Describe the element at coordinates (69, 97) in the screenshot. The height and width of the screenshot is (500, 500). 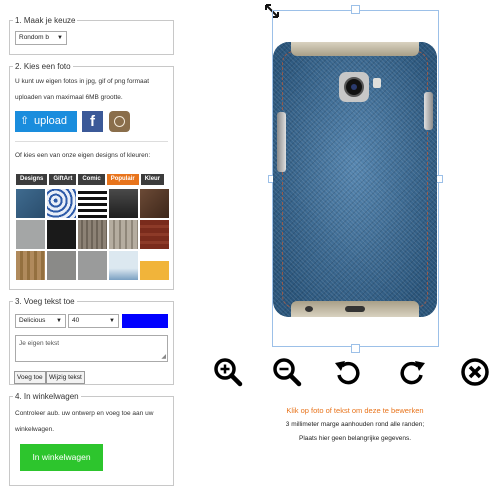
I see `upload-intro-line2: uploaden van maximaal 6MB grootte.` at that location.